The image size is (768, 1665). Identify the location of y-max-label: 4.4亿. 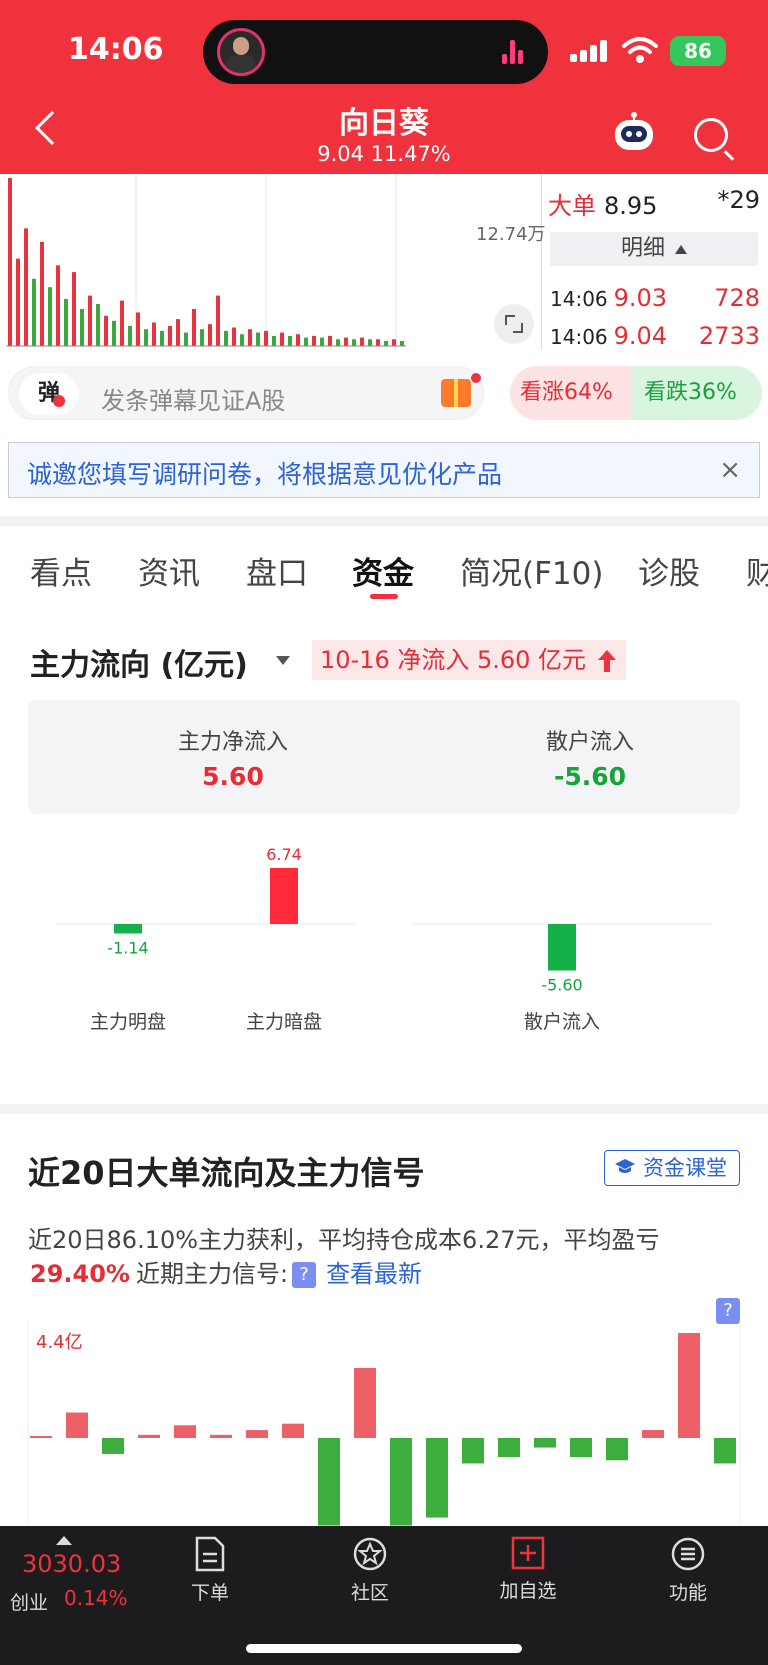
(59, 1342).